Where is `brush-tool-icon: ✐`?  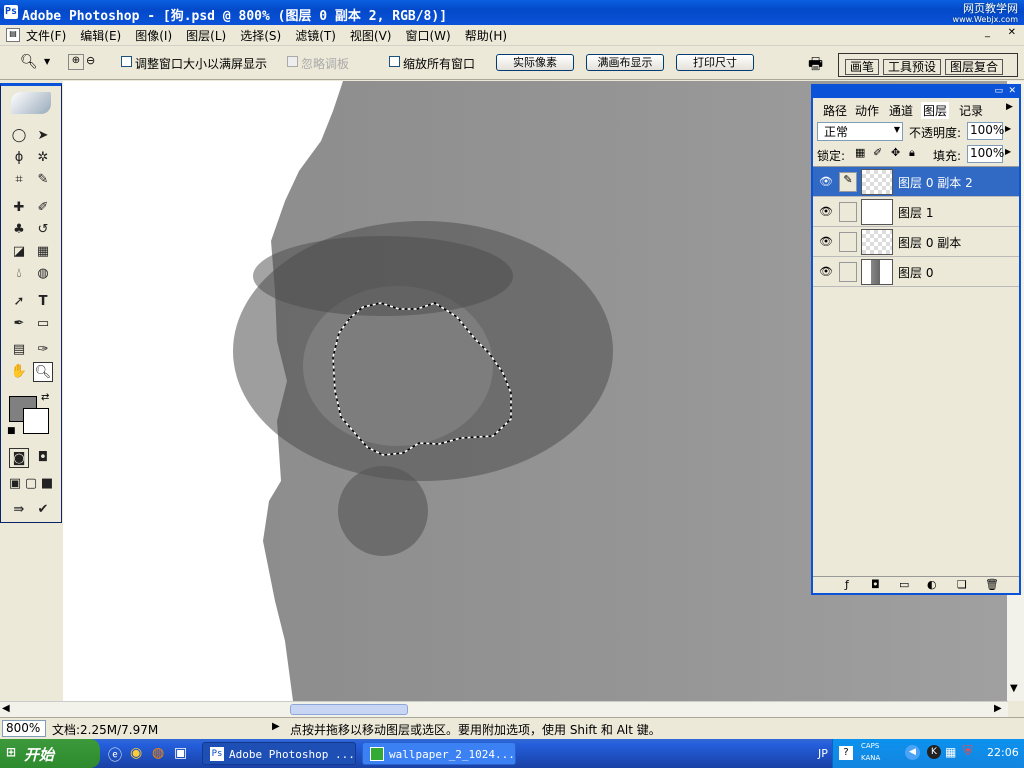 brush-tool-icon: ✐ is located at coordinates (43, 208).